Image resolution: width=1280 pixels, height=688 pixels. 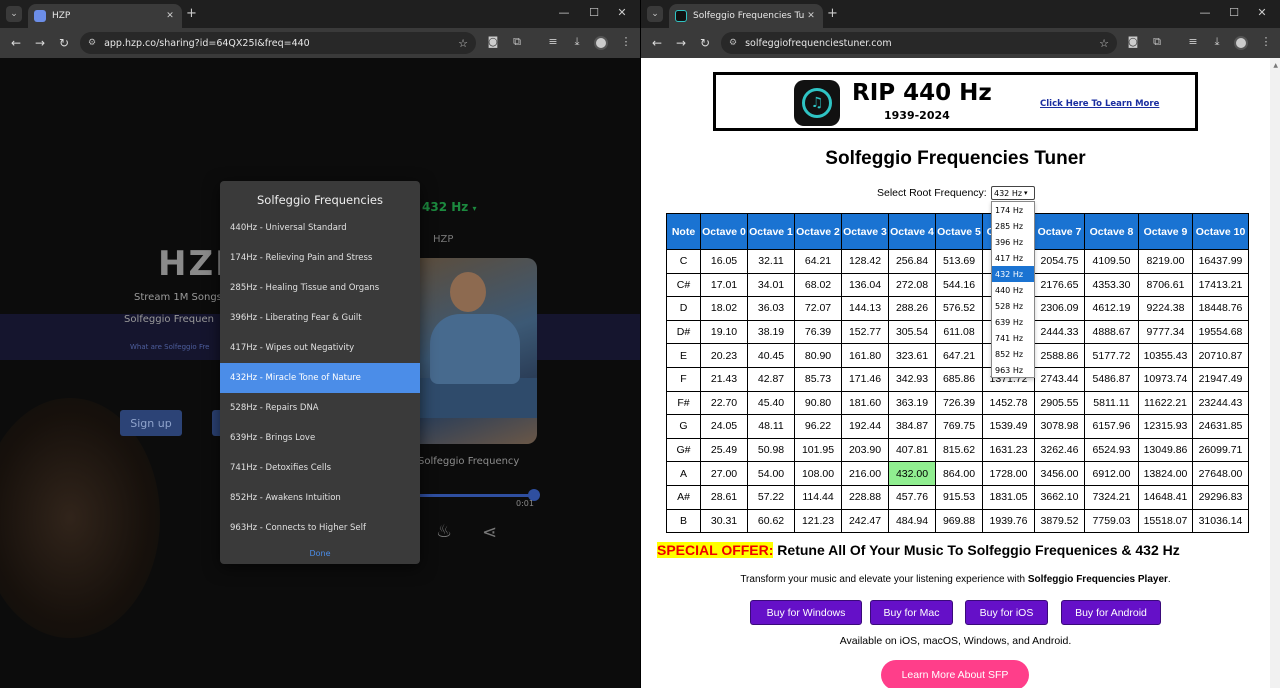 I want to click on frequency-option: 440Hz - Universal Standard, so click(x=320, y=228).